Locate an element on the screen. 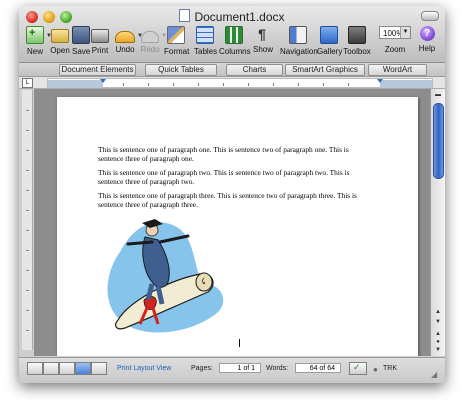 The image size is (462, 400). columns-button: Columns is located at coordinates (235, 43).